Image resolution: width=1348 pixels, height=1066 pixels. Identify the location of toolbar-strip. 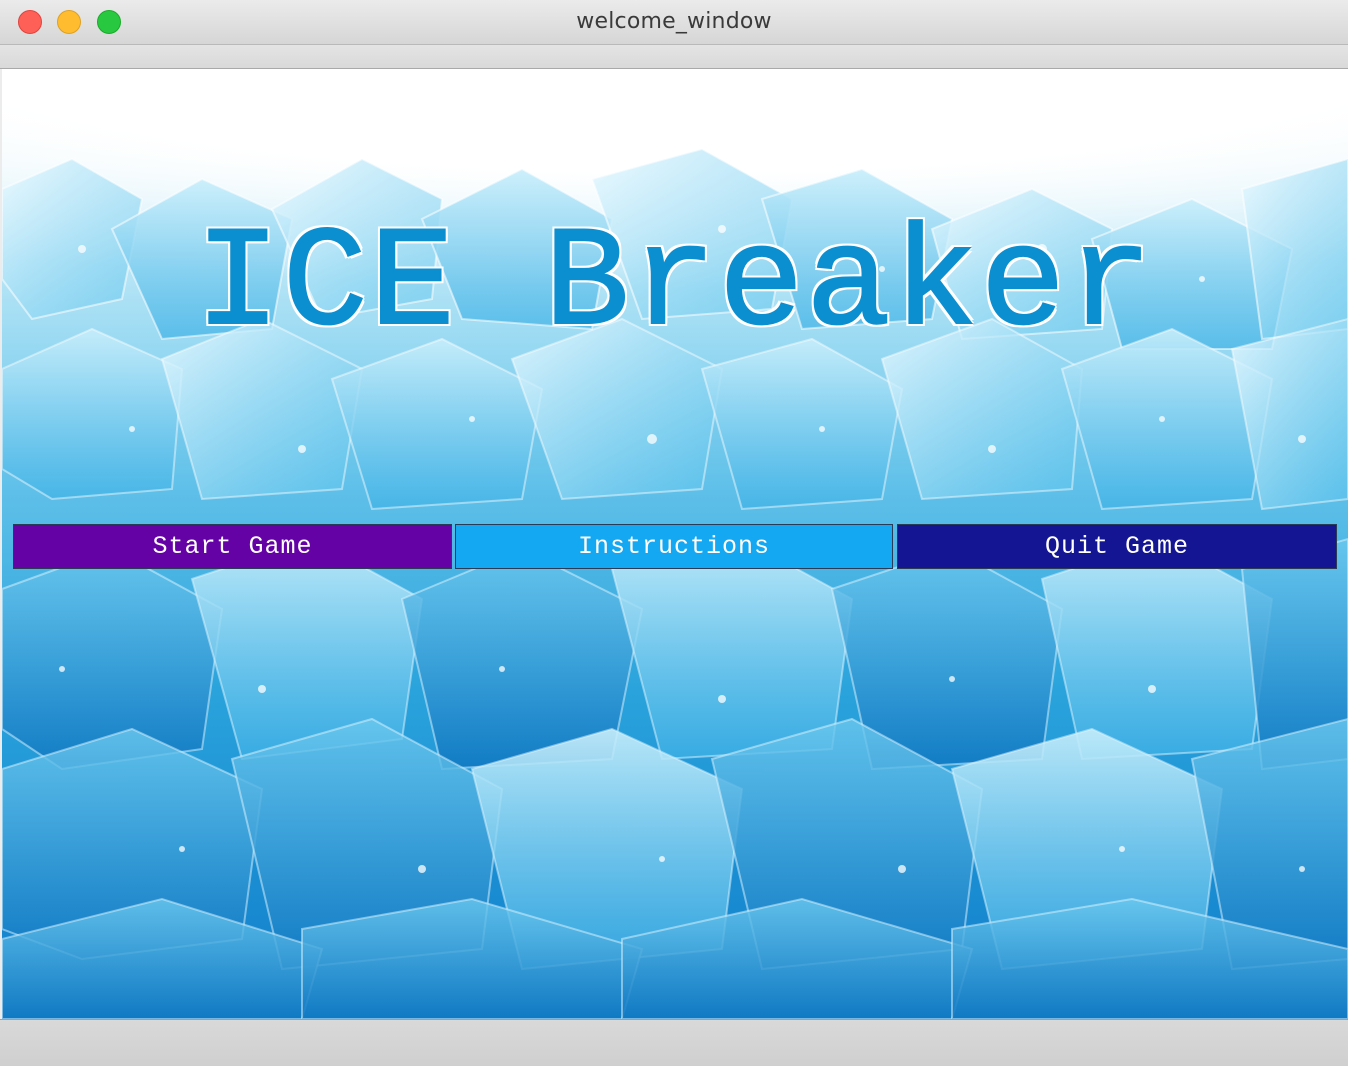
(674, 57).